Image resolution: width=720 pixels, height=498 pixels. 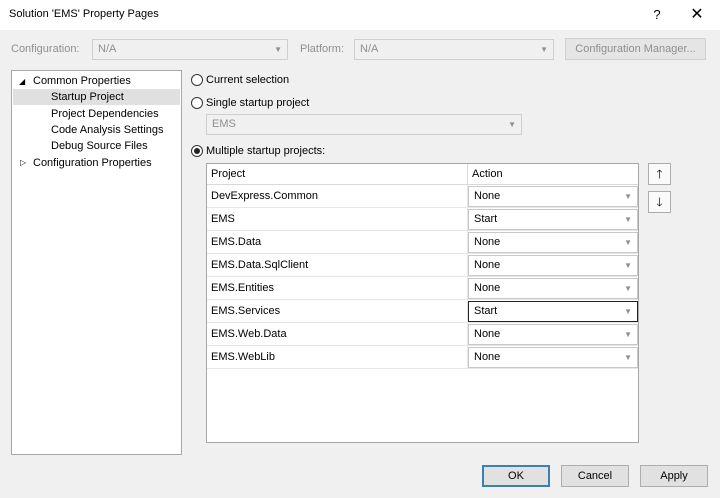 What do you see at coordinates (364, 124) in the screenshot?
I see `single-startup-select: EMS ▼` at bounding box center [364, 124].